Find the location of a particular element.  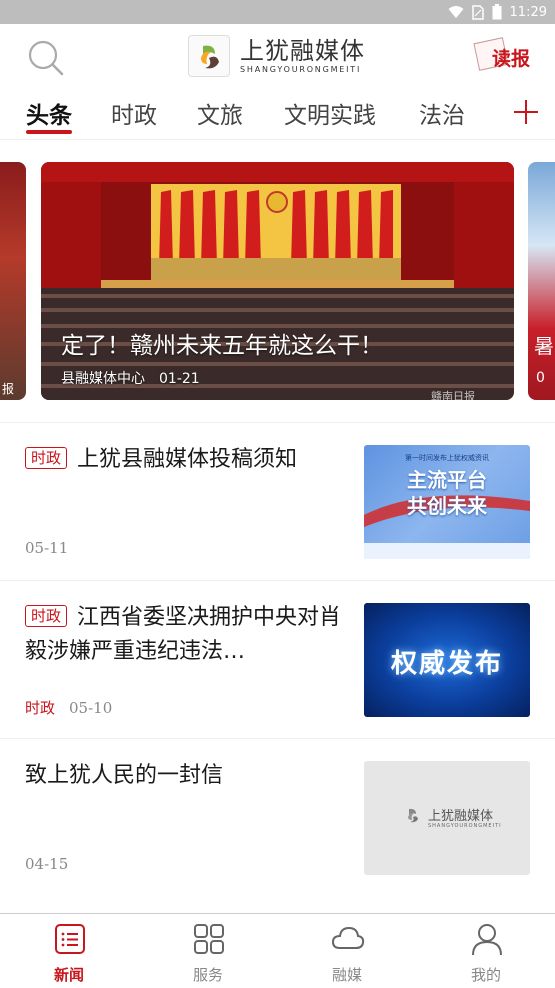

carousel-title: 定了！赣州未来五年就这么干！ is located at coordinates (222, 346).